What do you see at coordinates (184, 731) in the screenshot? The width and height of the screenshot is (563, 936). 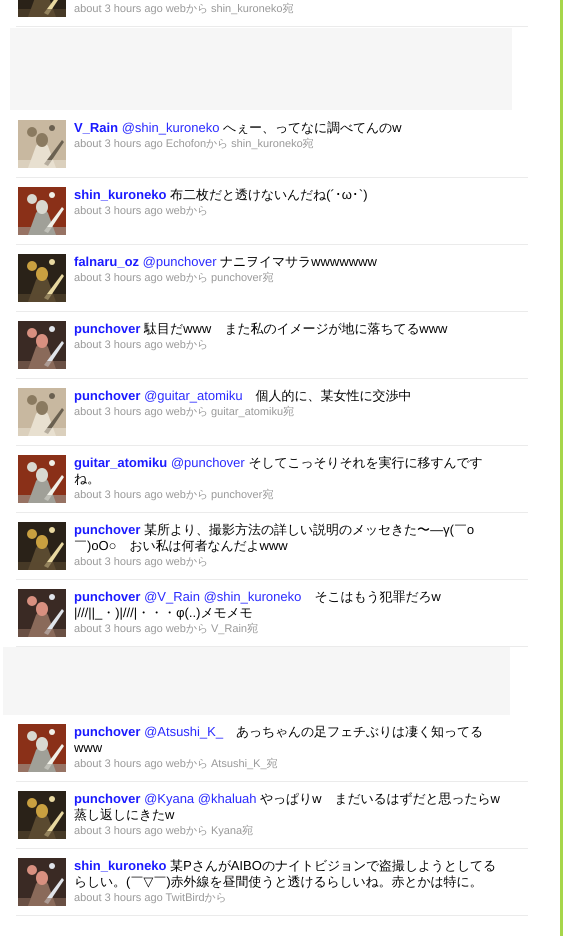 I see `mention-link: @Atsushi_K_` at bounding box center [184, 731].